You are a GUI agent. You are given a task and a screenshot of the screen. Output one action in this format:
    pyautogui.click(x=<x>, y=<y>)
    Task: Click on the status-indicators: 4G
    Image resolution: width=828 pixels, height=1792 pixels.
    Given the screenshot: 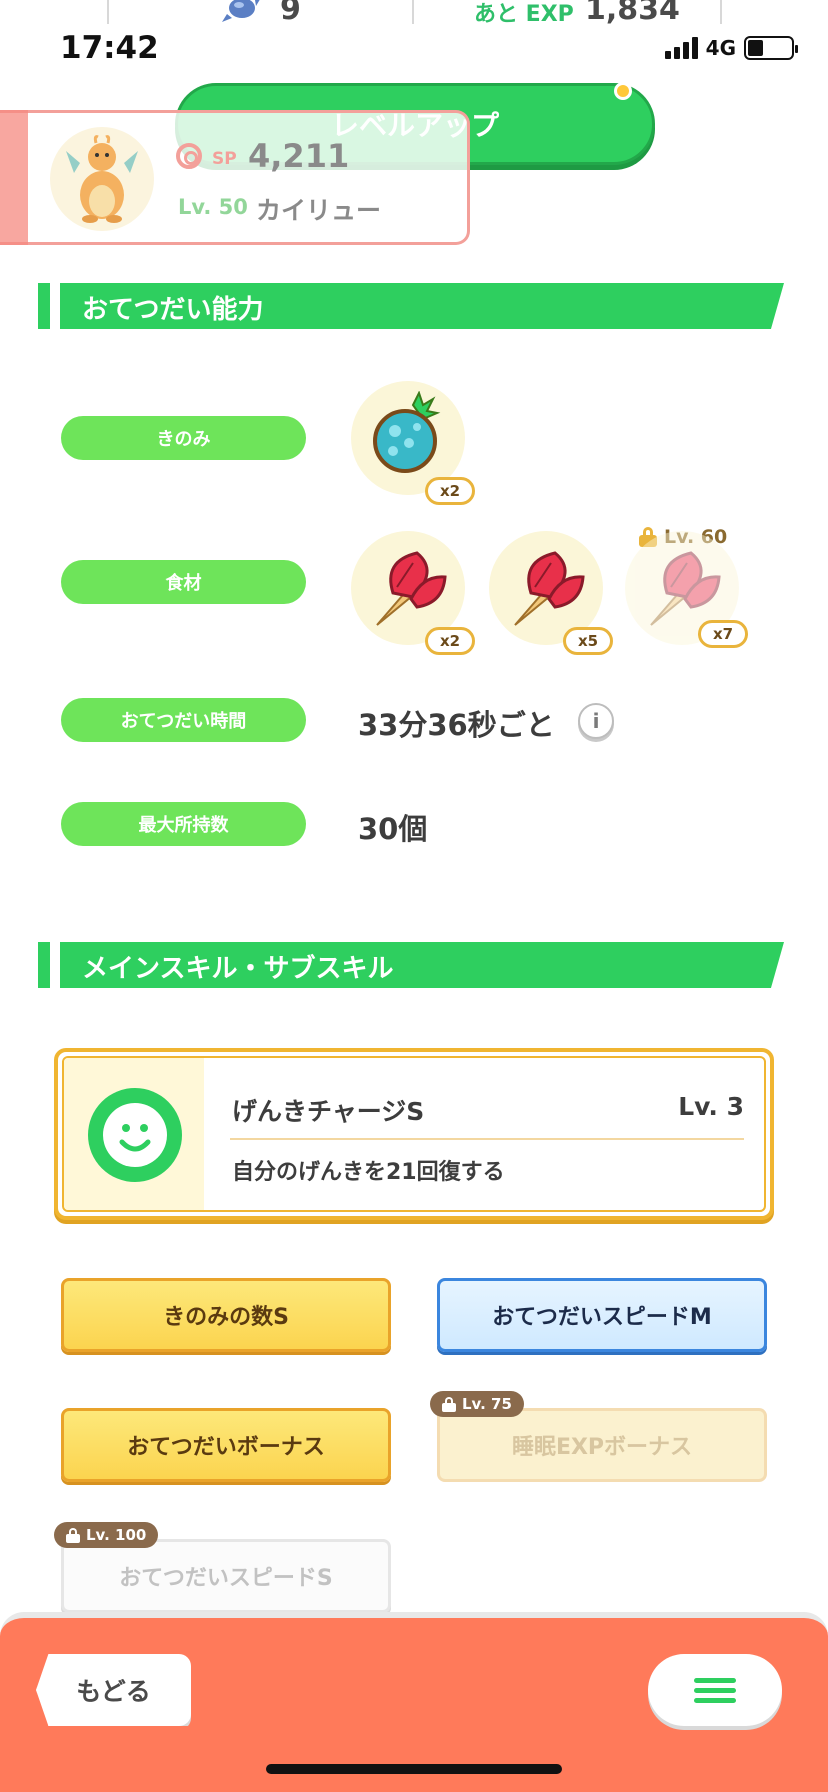 What is the action you would take?
    pyautogui.click(x=731, y=48)
    